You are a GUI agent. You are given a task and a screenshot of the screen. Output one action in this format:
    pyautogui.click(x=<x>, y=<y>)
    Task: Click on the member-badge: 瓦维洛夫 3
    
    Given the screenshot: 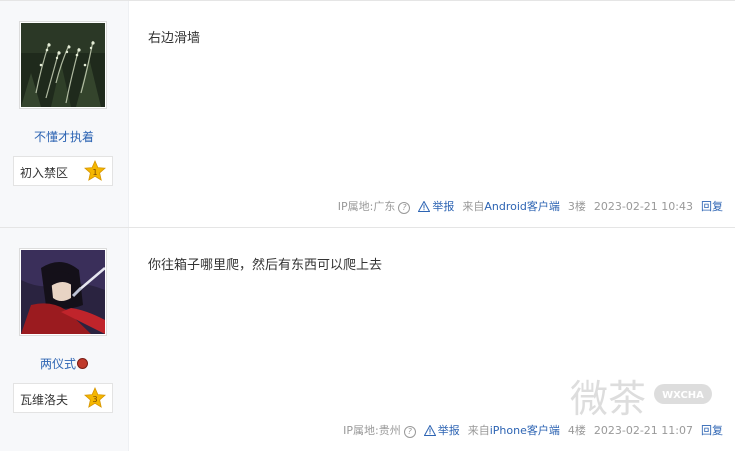 What is the action you would take?
    pyautogui.click(x=63, y=398)
    